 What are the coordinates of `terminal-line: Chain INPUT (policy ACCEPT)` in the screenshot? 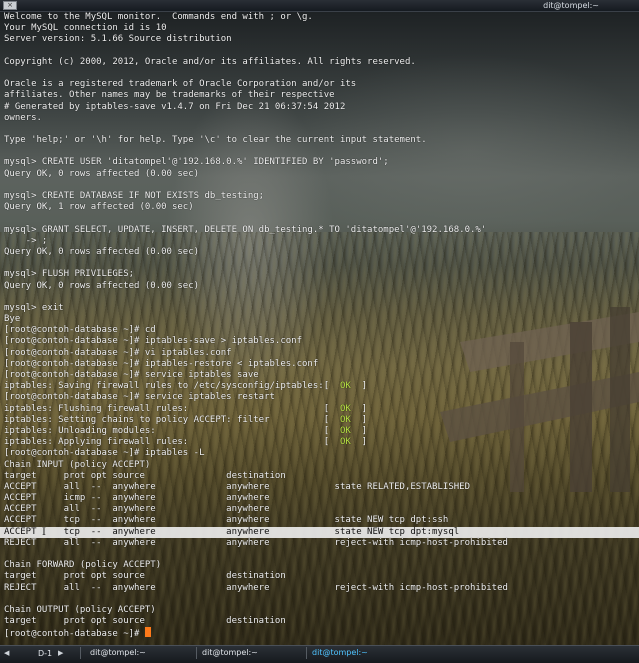 It's located at (77, 464).